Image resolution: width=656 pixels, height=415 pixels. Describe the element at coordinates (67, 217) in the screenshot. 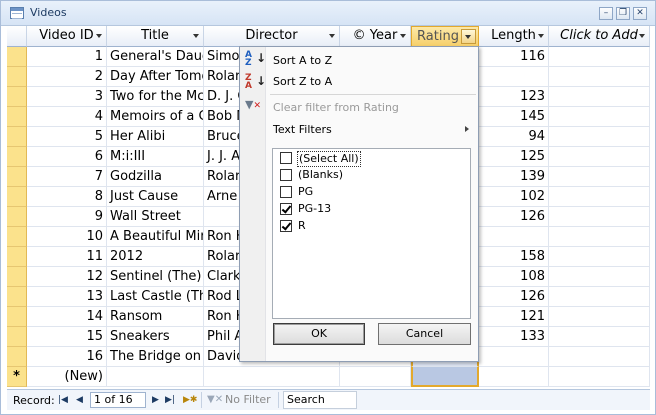

I see `cell-video-id: 9` at that location.